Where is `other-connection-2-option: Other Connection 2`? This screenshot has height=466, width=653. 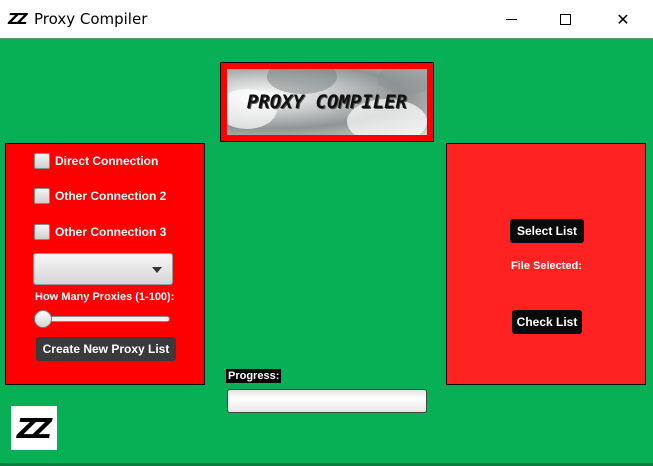
other-connection-2-option: Other Connection 2 is located at coordinates (100, 196).